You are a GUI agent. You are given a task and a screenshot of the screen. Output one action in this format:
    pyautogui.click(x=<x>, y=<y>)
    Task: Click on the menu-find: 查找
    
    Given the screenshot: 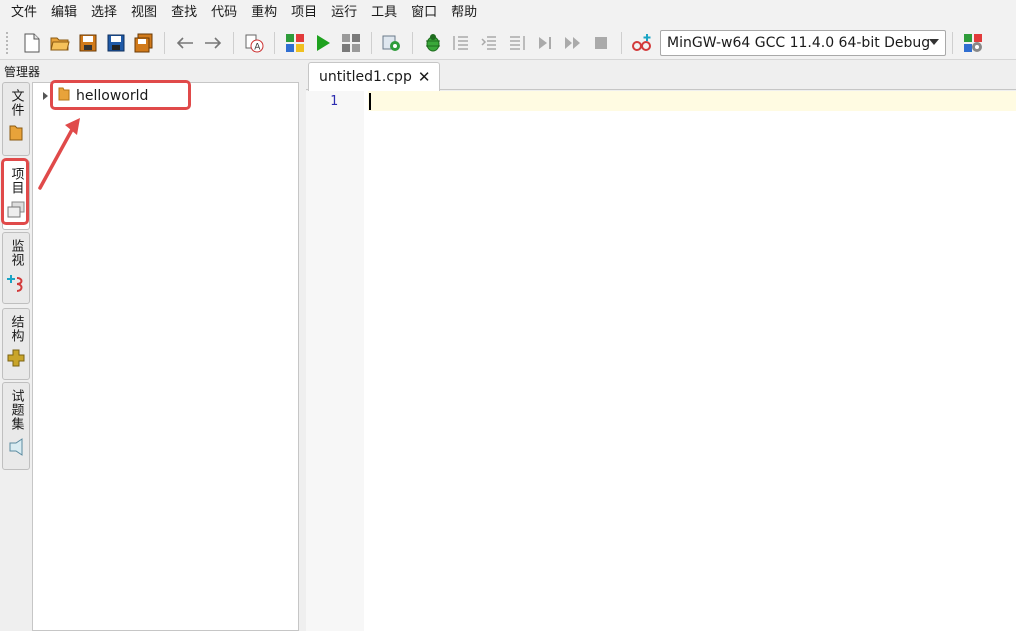 What is the action you would take?
    pyautogui.click(x=184, y=13)
    